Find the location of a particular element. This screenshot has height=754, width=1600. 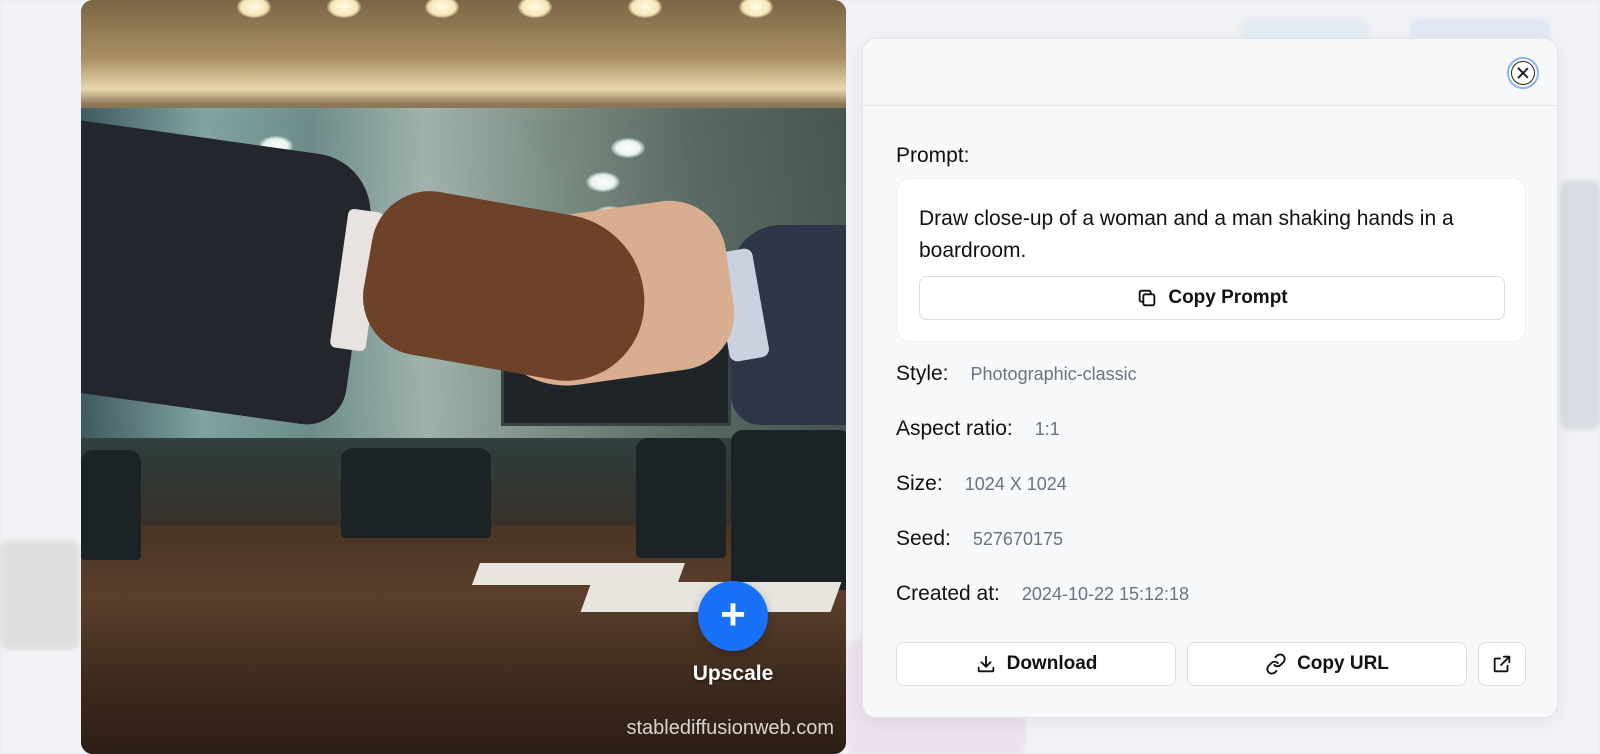

close-icon is located at coordinates (1523, 73).